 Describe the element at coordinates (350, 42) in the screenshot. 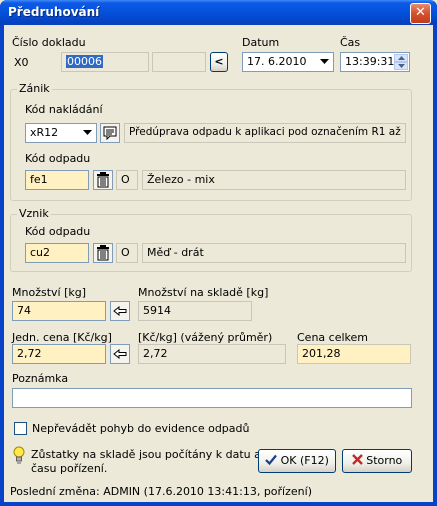

I see `time-label: Čas` at that location.